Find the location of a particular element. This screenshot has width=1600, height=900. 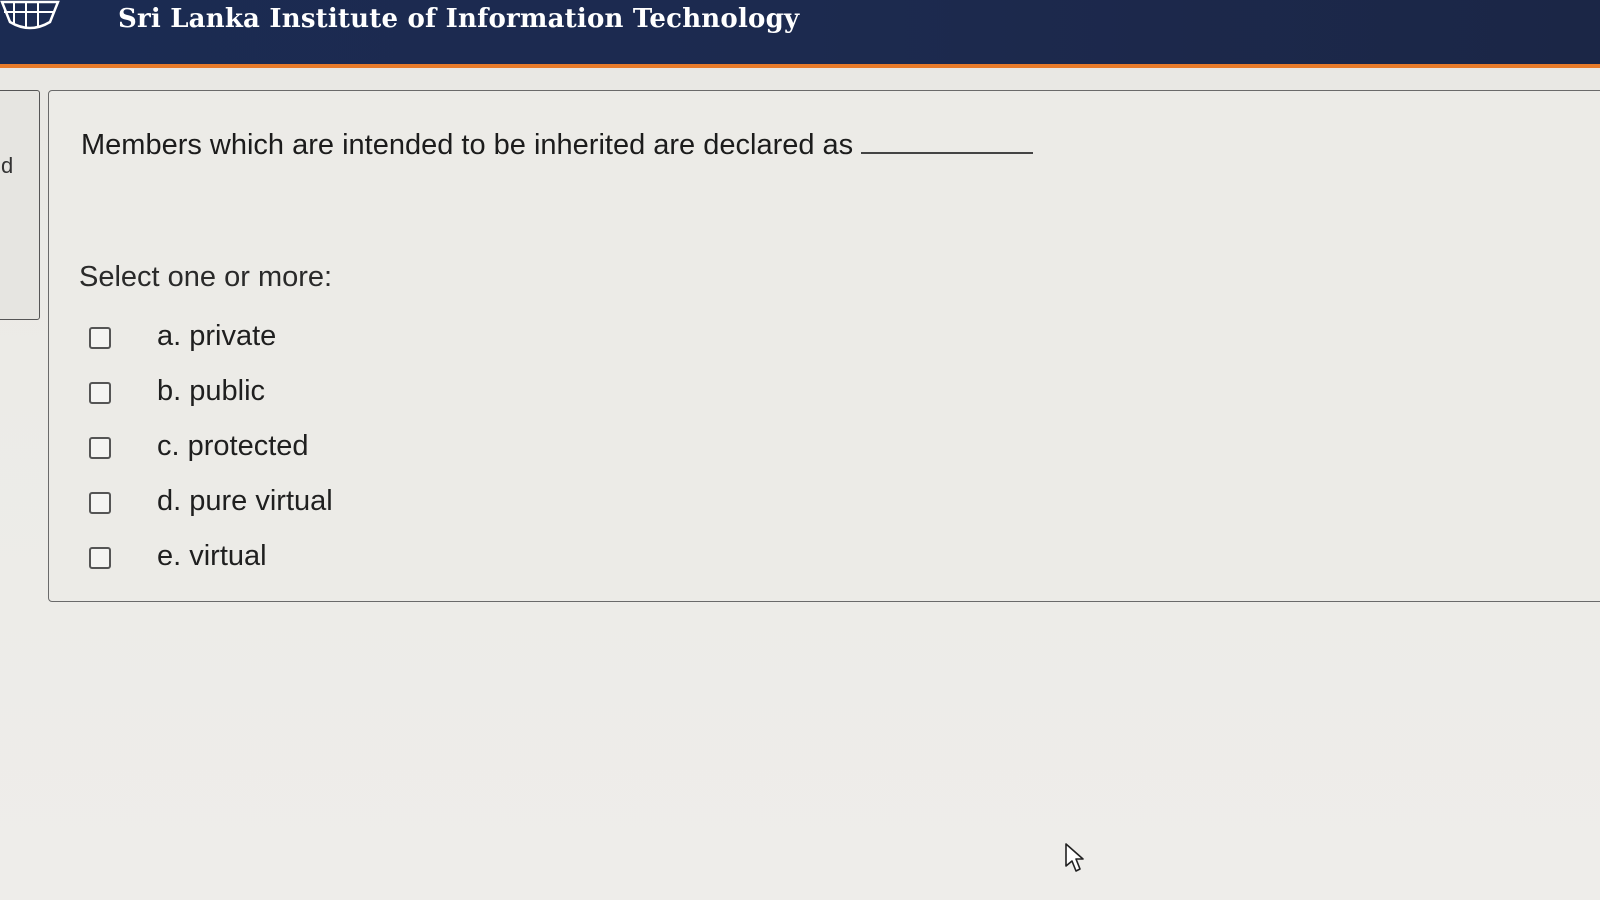

side-panel: d is located at coordinates (20, 205).